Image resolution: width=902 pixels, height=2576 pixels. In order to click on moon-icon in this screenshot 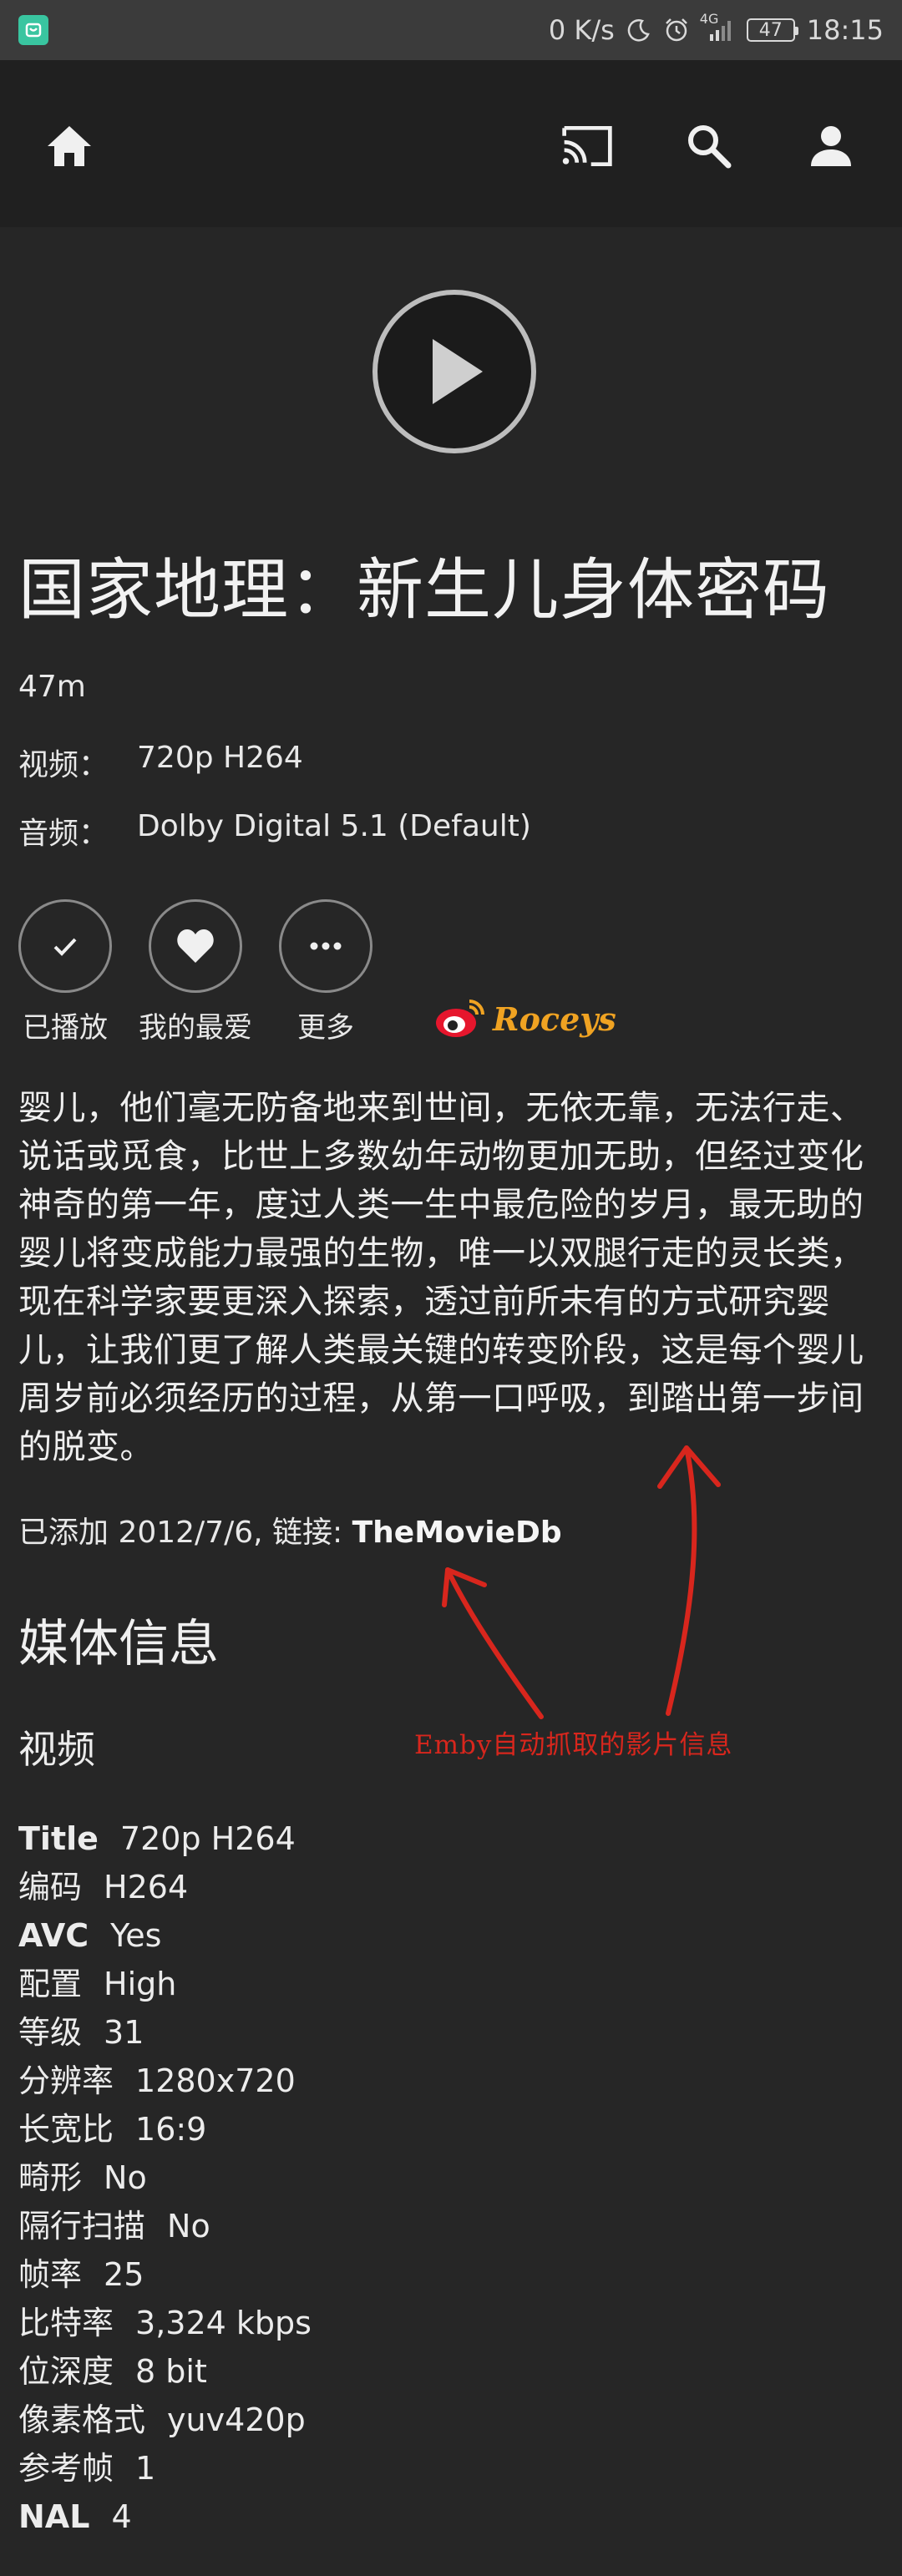, I will do `click(638, 30)`.